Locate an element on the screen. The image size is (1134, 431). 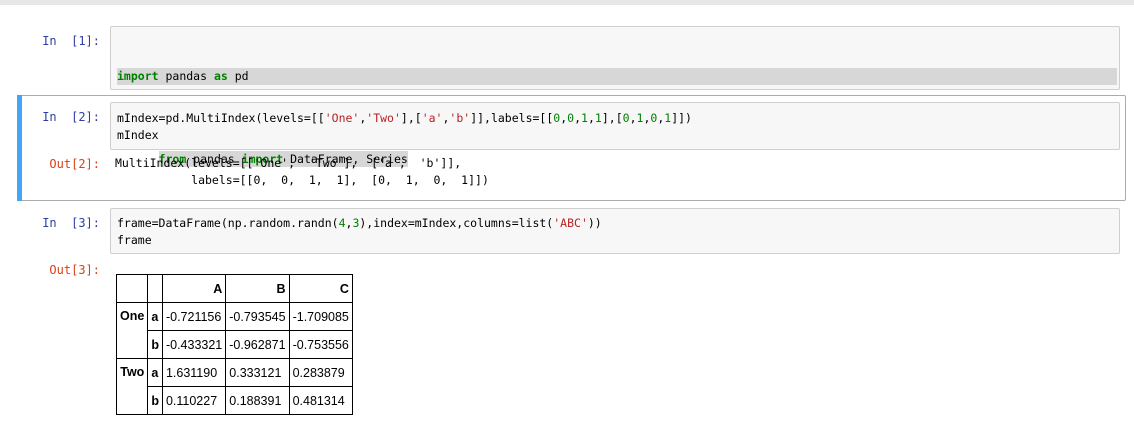
keyword: as is located at coordinates (220, 76).